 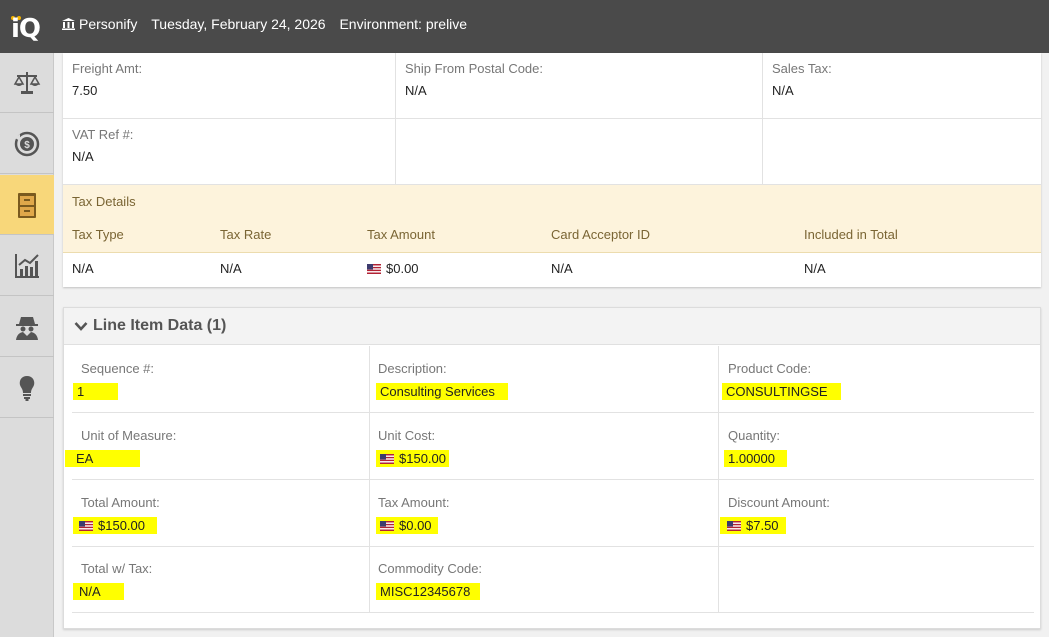 I want to click on archive-cabinet-icon, so click(x=27, y=205).